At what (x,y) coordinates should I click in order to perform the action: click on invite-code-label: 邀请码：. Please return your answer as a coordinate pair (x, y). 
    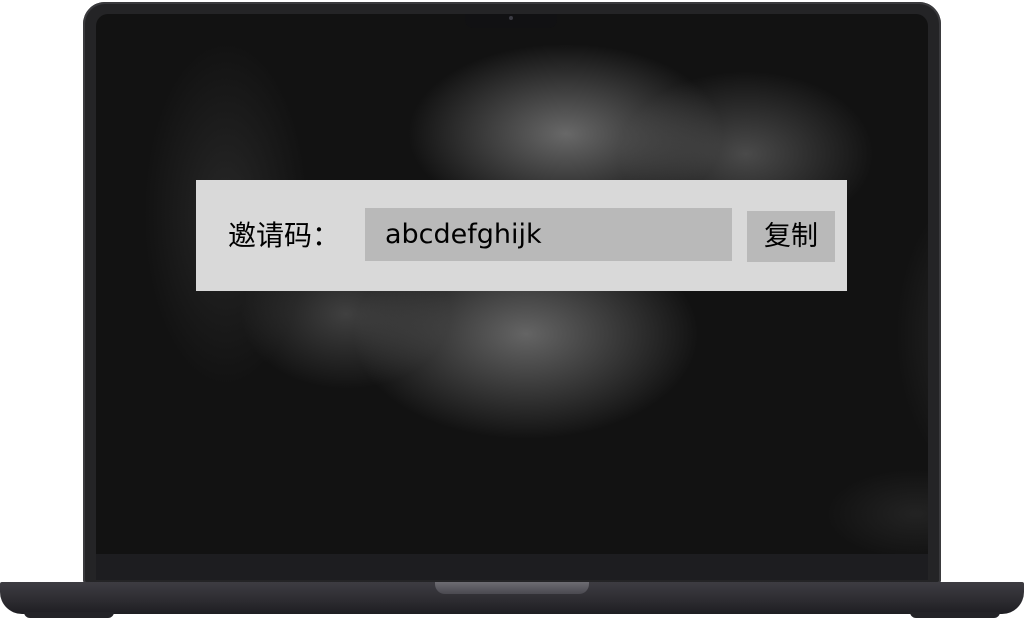
    Looking at the image, I should click on (284, 235).